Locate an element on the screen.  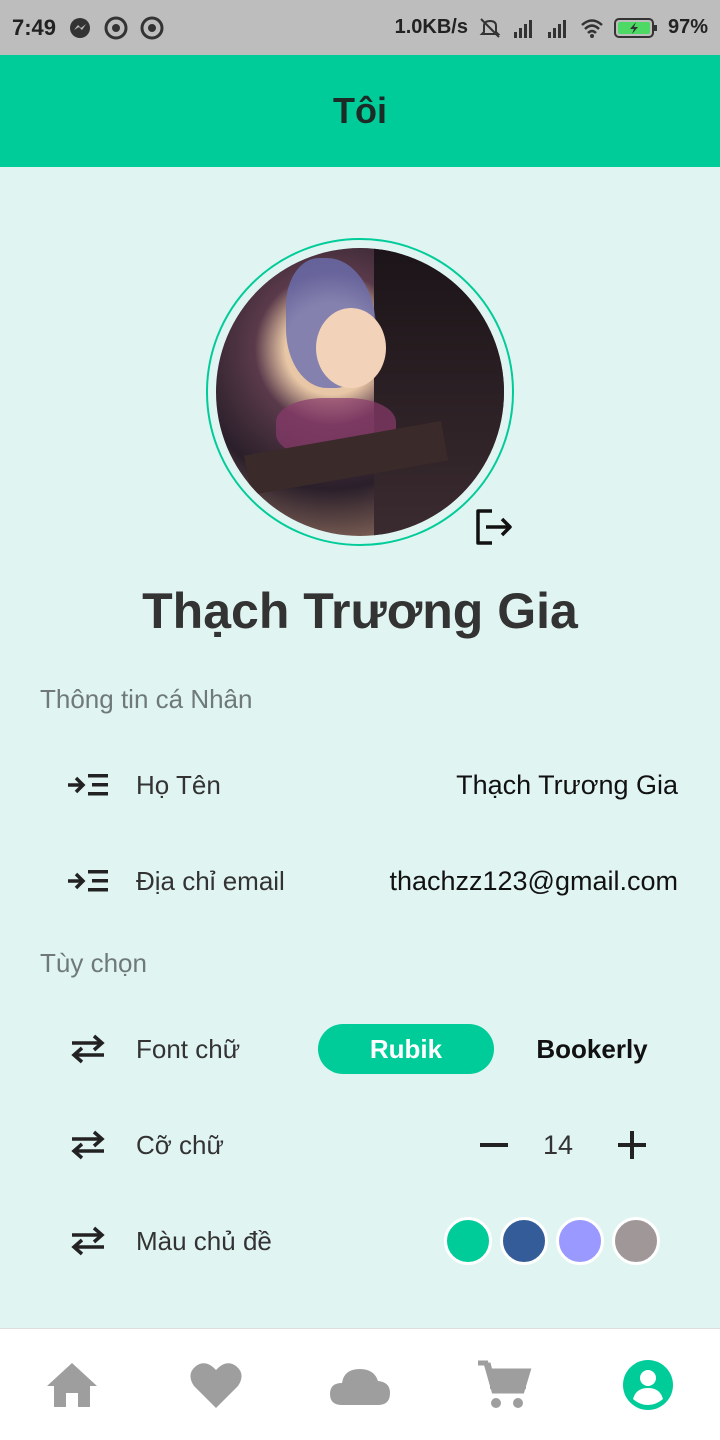
app-bar: Tôi is located at coordinates (360, 111).